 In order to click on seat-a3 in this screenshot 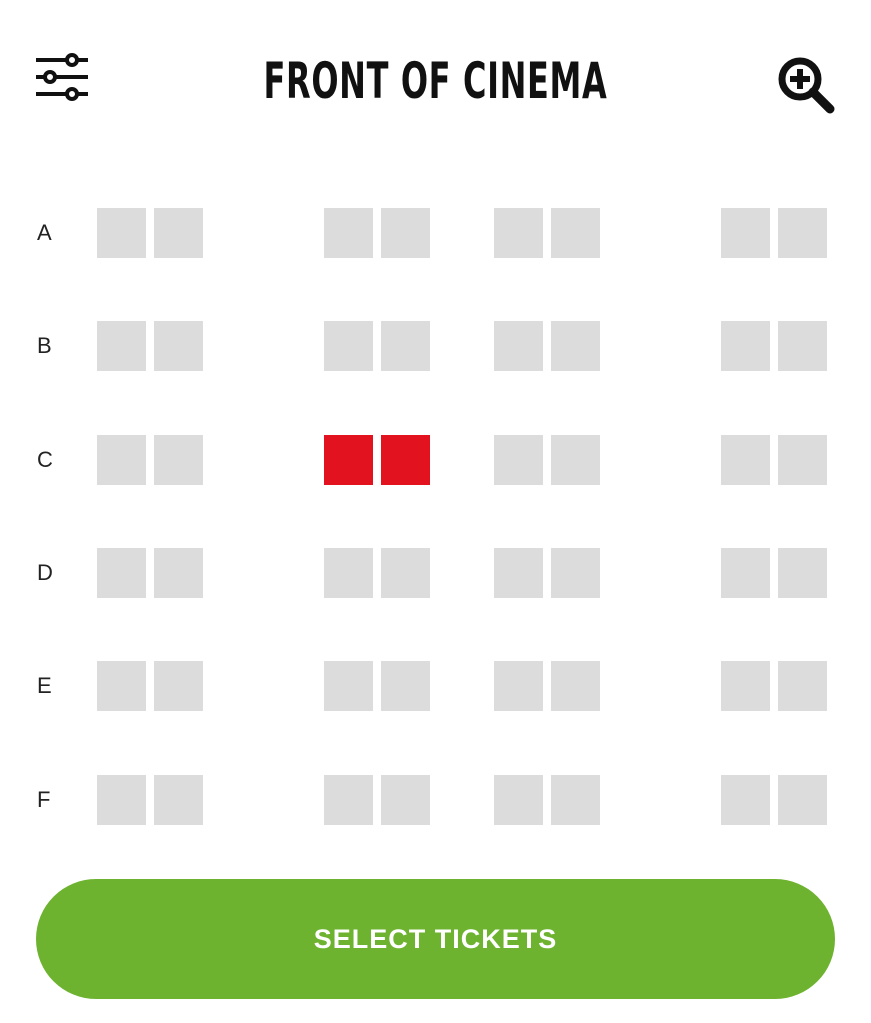, I will do `click(348, 233)`.